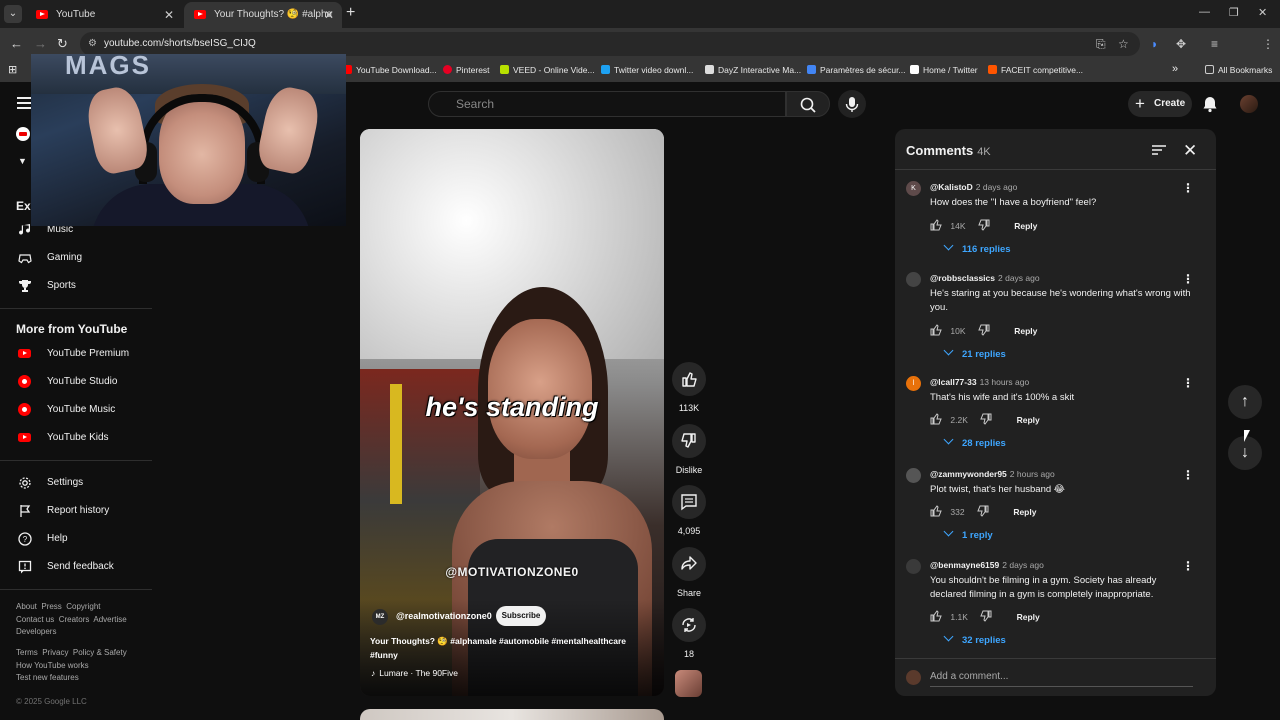 The width and height of the screenshot is (1280, 720). I want to click on back-icon: ←, so click(16, 43).